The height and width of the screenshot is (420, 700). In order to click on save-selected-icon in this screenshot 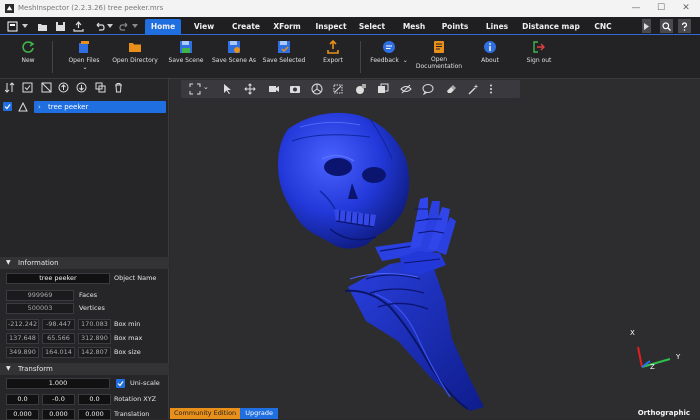, I will do `click(284, 47)`.